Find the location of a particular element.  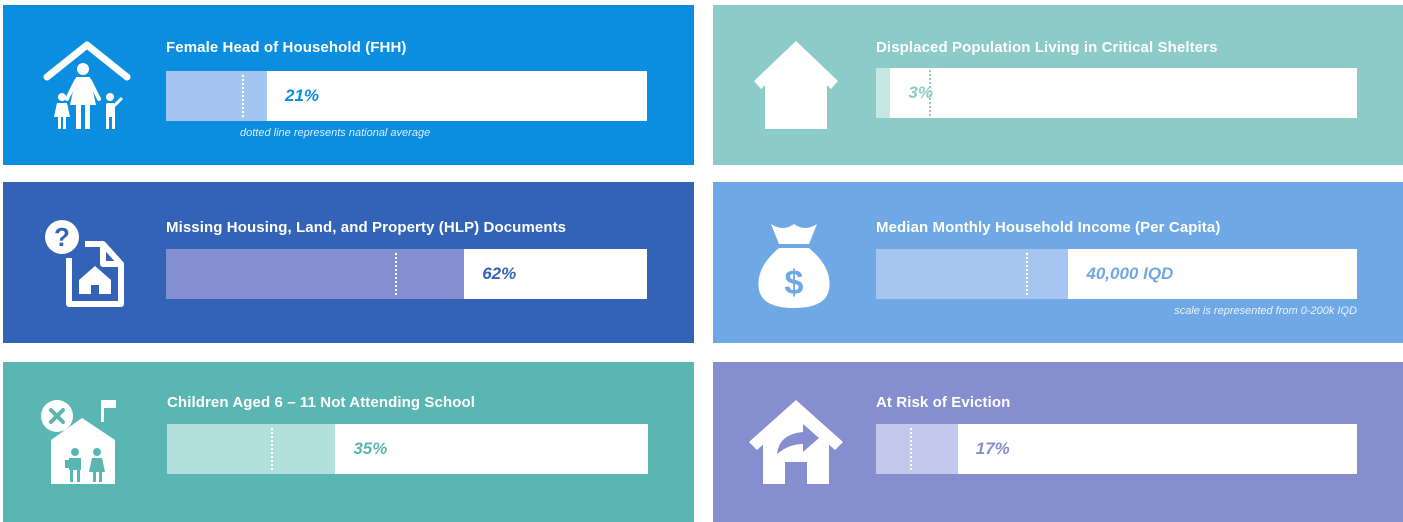

document-house-question-icon: ? is located at coordinates (85, 264).